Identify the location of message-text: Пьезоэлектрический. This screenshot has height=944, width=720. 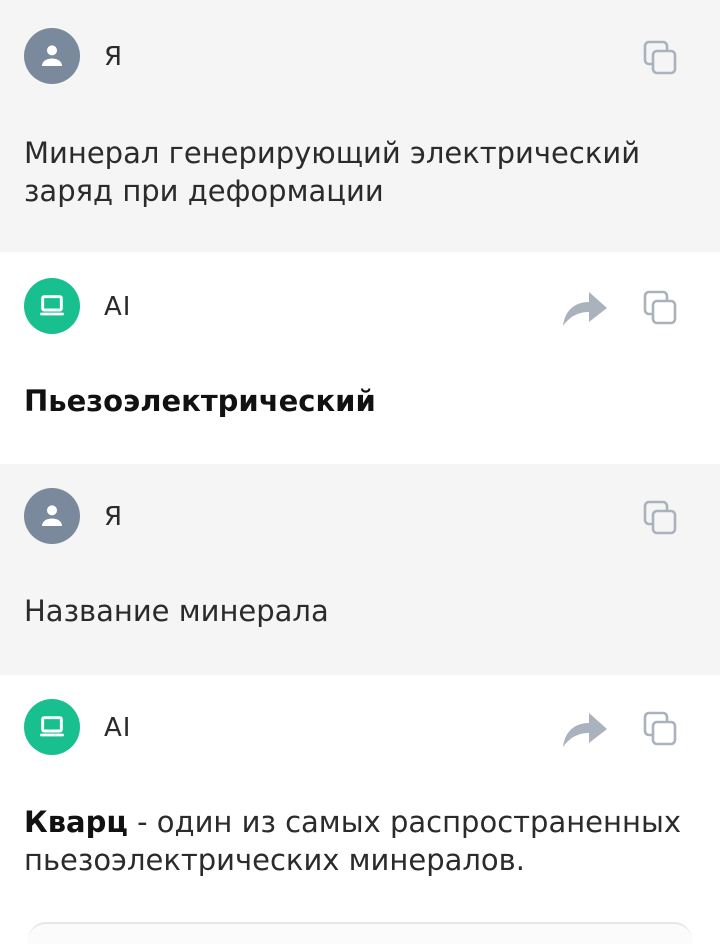
(354, 401).